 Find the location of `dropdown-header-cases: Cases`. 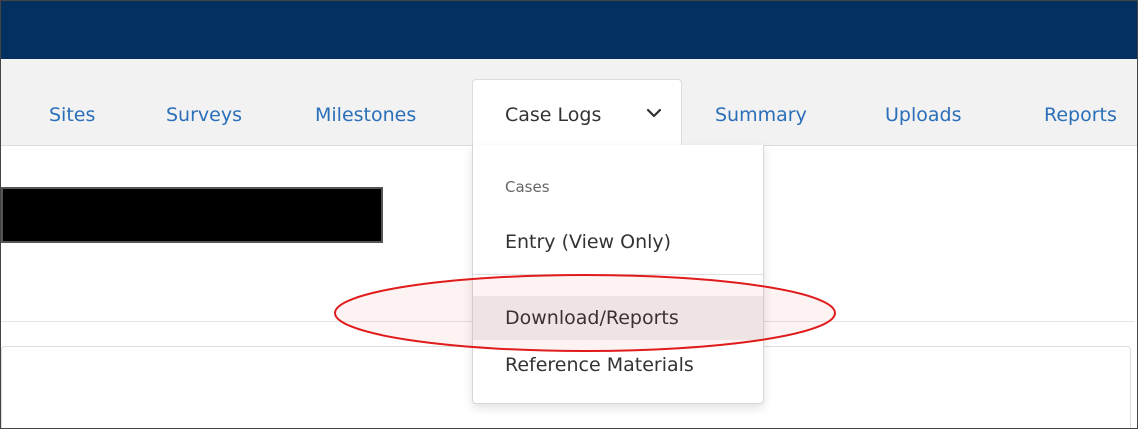

dropdown-header-cases: Cases is located at coordinates (527, 187).